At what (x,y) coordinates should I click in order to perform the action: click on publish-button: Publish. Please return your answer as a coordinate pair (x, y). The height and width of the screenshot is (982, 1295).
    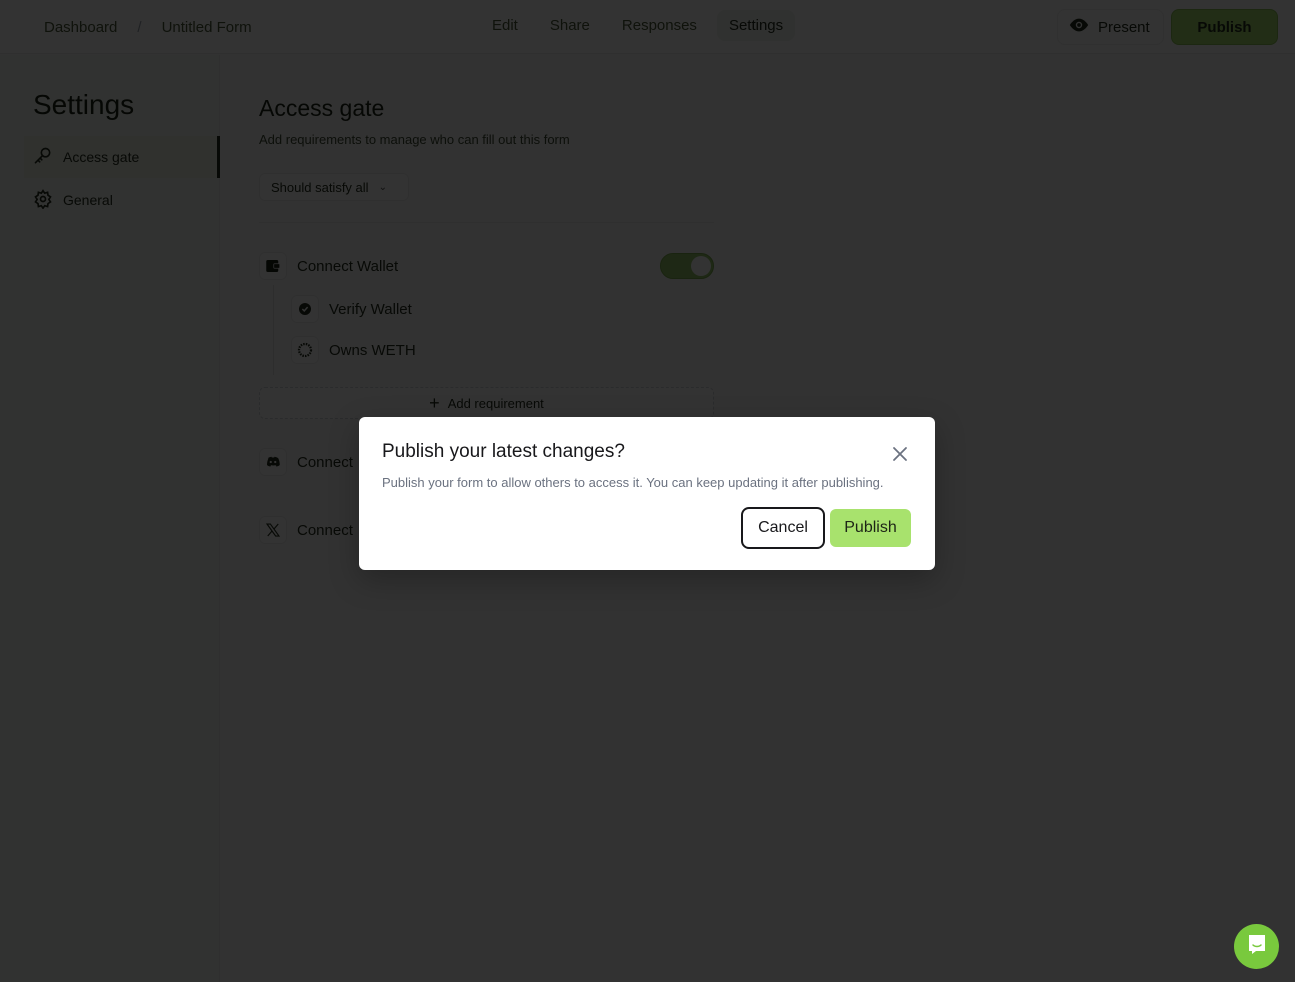
    Looking at the image, I should click on (870, 528).